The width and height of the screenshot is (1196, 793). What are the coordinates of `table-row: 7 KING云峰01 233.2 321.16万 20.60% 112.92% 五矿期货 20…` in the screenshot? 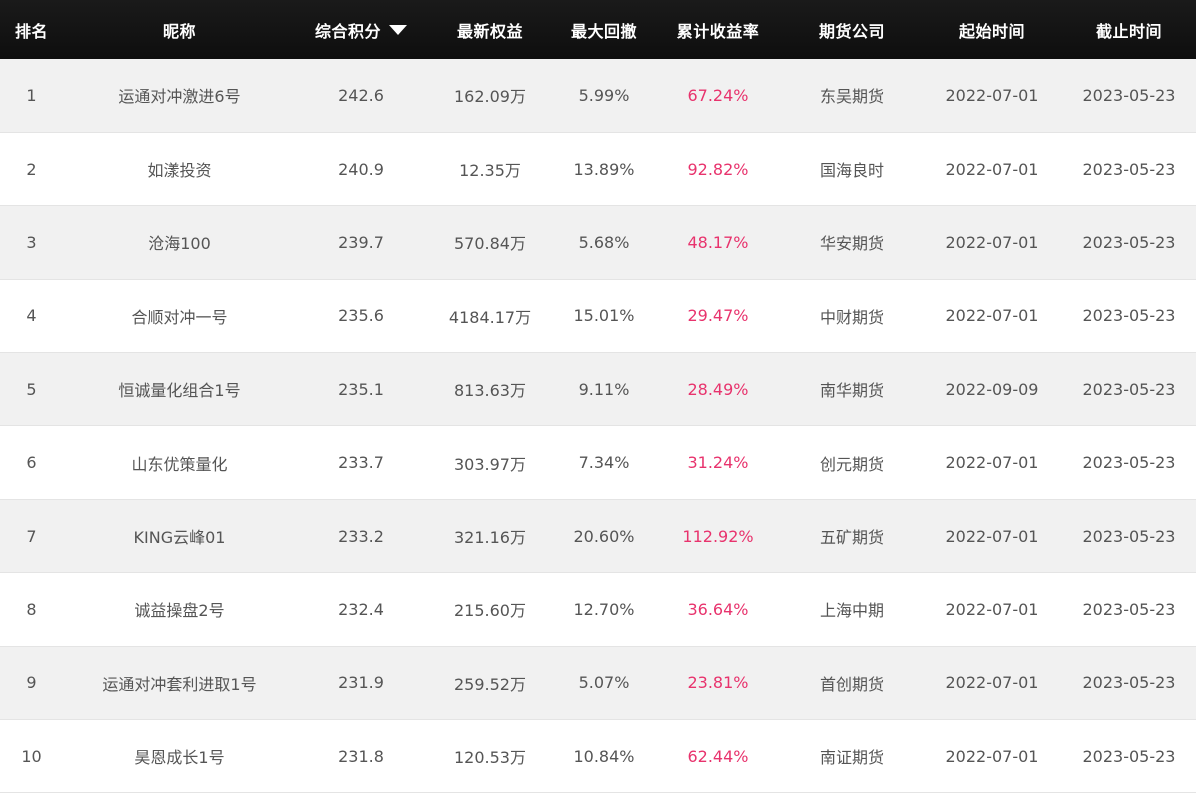 It's located at (598, 536).